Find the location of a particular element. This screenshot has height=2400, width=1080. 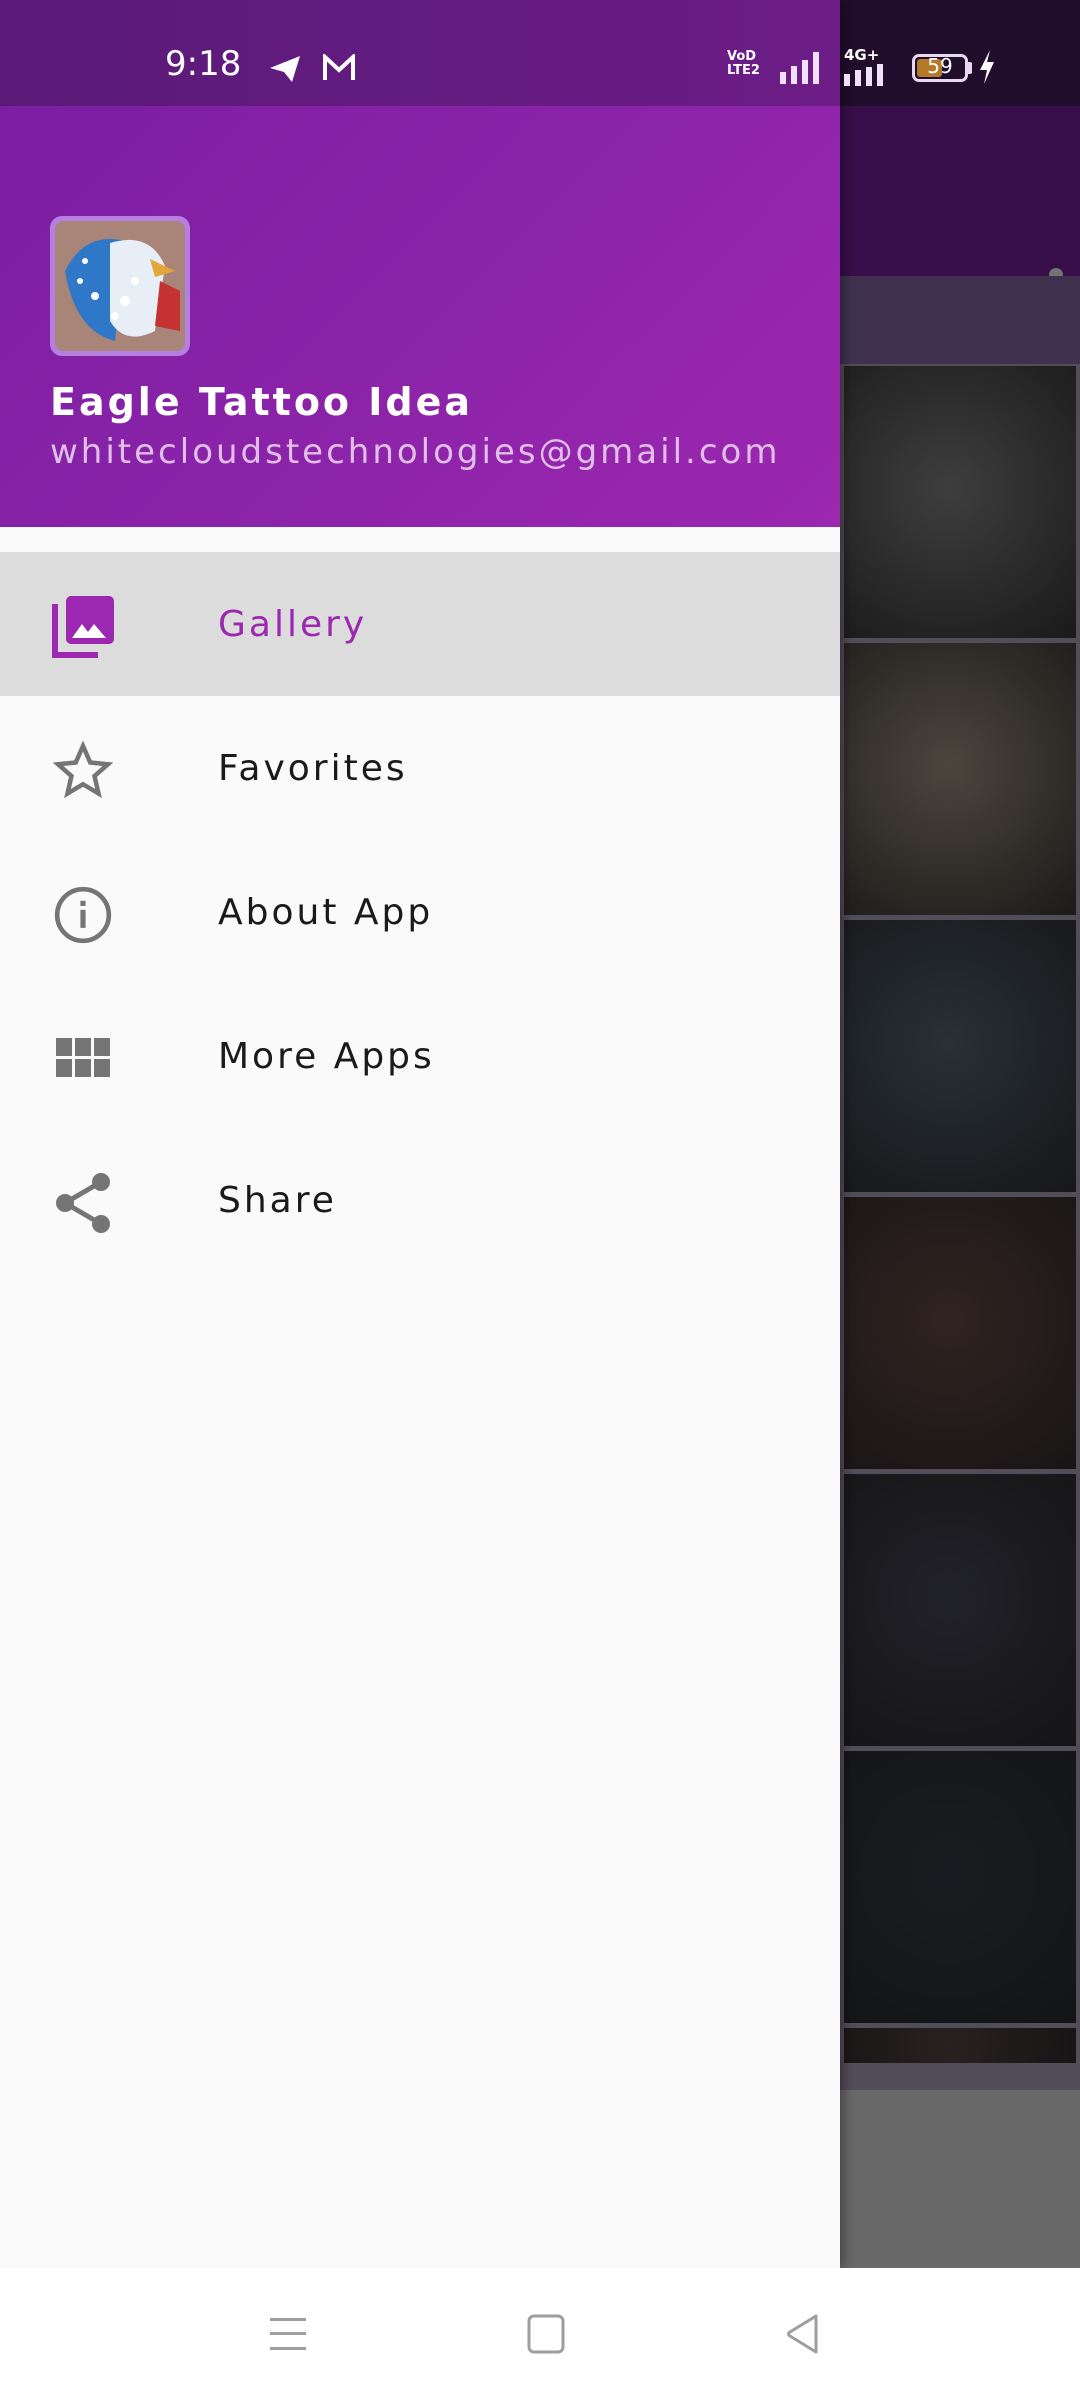

menu-item-favorites: Favorites is located at coordinates (420, 768).